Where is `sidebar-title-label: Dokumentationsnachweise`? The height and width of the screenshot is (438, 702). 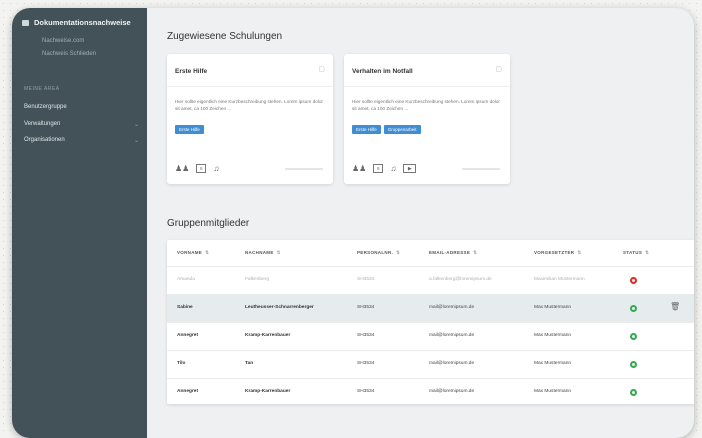 sidebar-title-label: Dokumentationsnachweise is located at coordinates (82, 22).